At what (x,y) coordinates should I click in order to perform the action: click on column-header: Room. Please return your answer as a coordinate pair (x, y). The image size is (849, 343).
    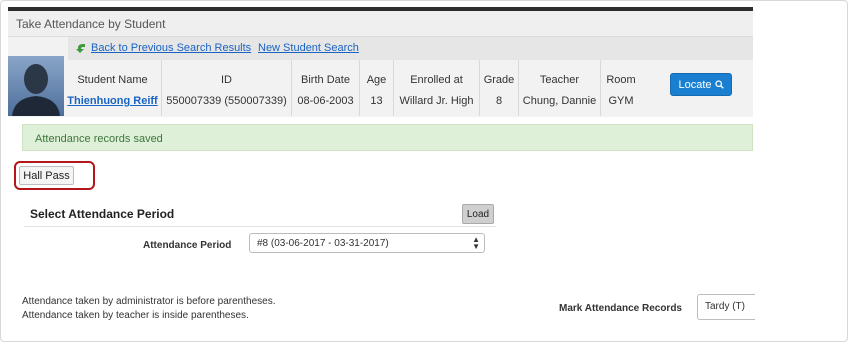
    Looking at the image, I should click on (621, 80).